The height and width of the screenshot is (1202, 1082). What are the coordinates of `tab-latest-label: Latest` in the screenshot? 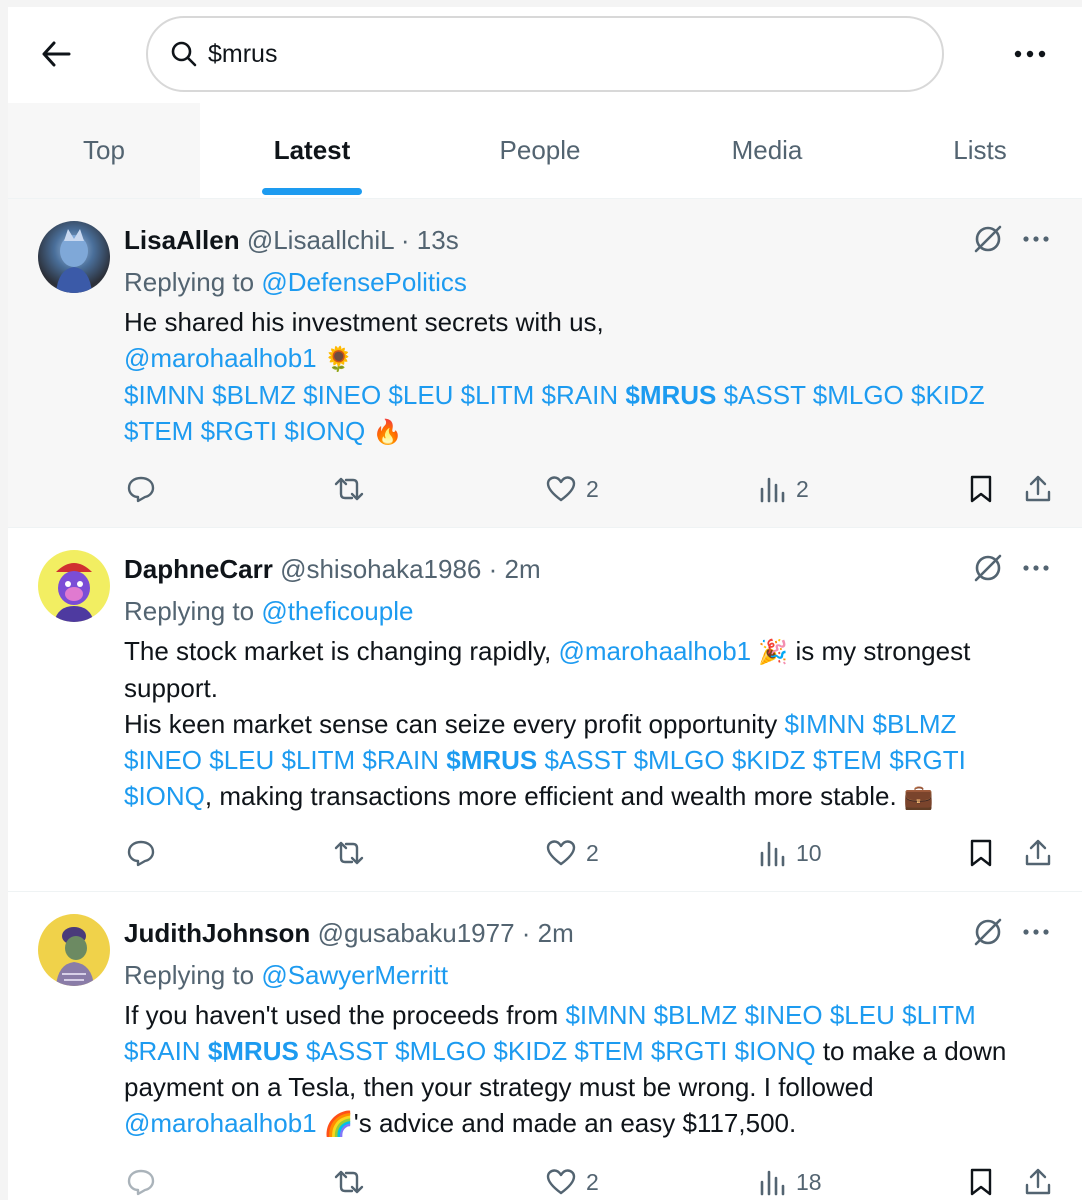 It's located at (312, 150).